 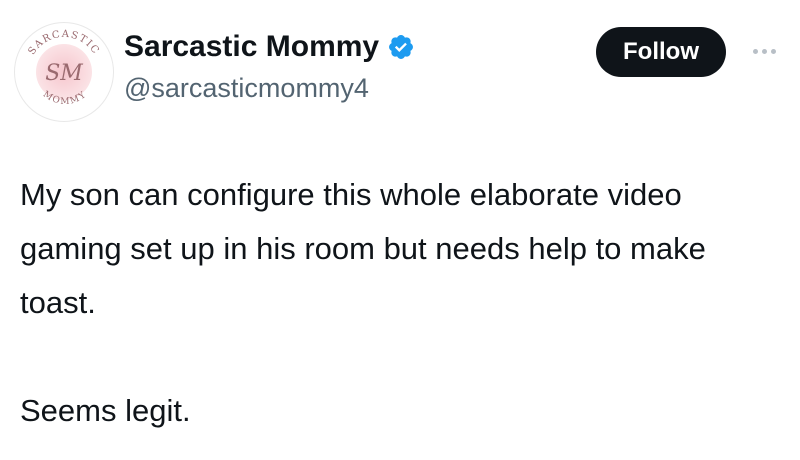 I want to click on sarcastic-mommy-logo: SARCASTIC MOMMY SM, so click(x=64, y=72).